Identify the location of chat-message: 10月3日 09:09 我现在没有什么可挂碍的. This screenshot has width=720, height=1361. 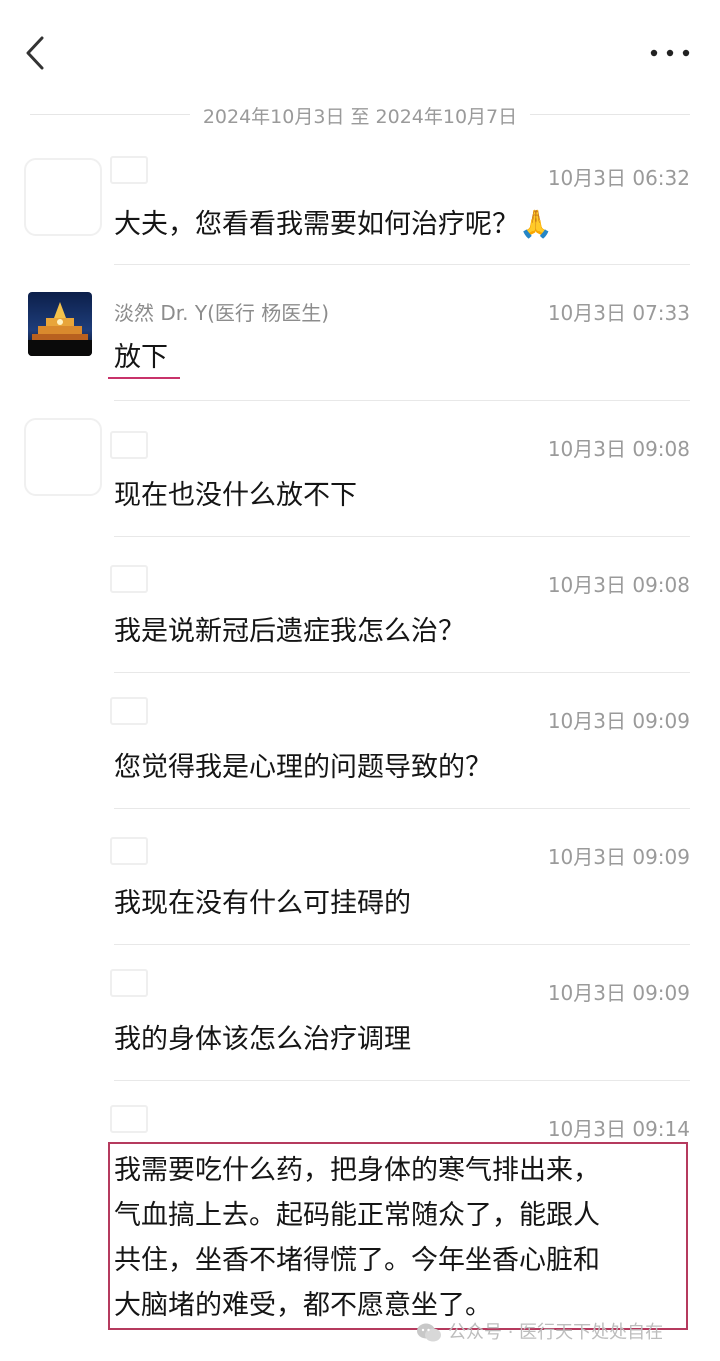
(360, 877).